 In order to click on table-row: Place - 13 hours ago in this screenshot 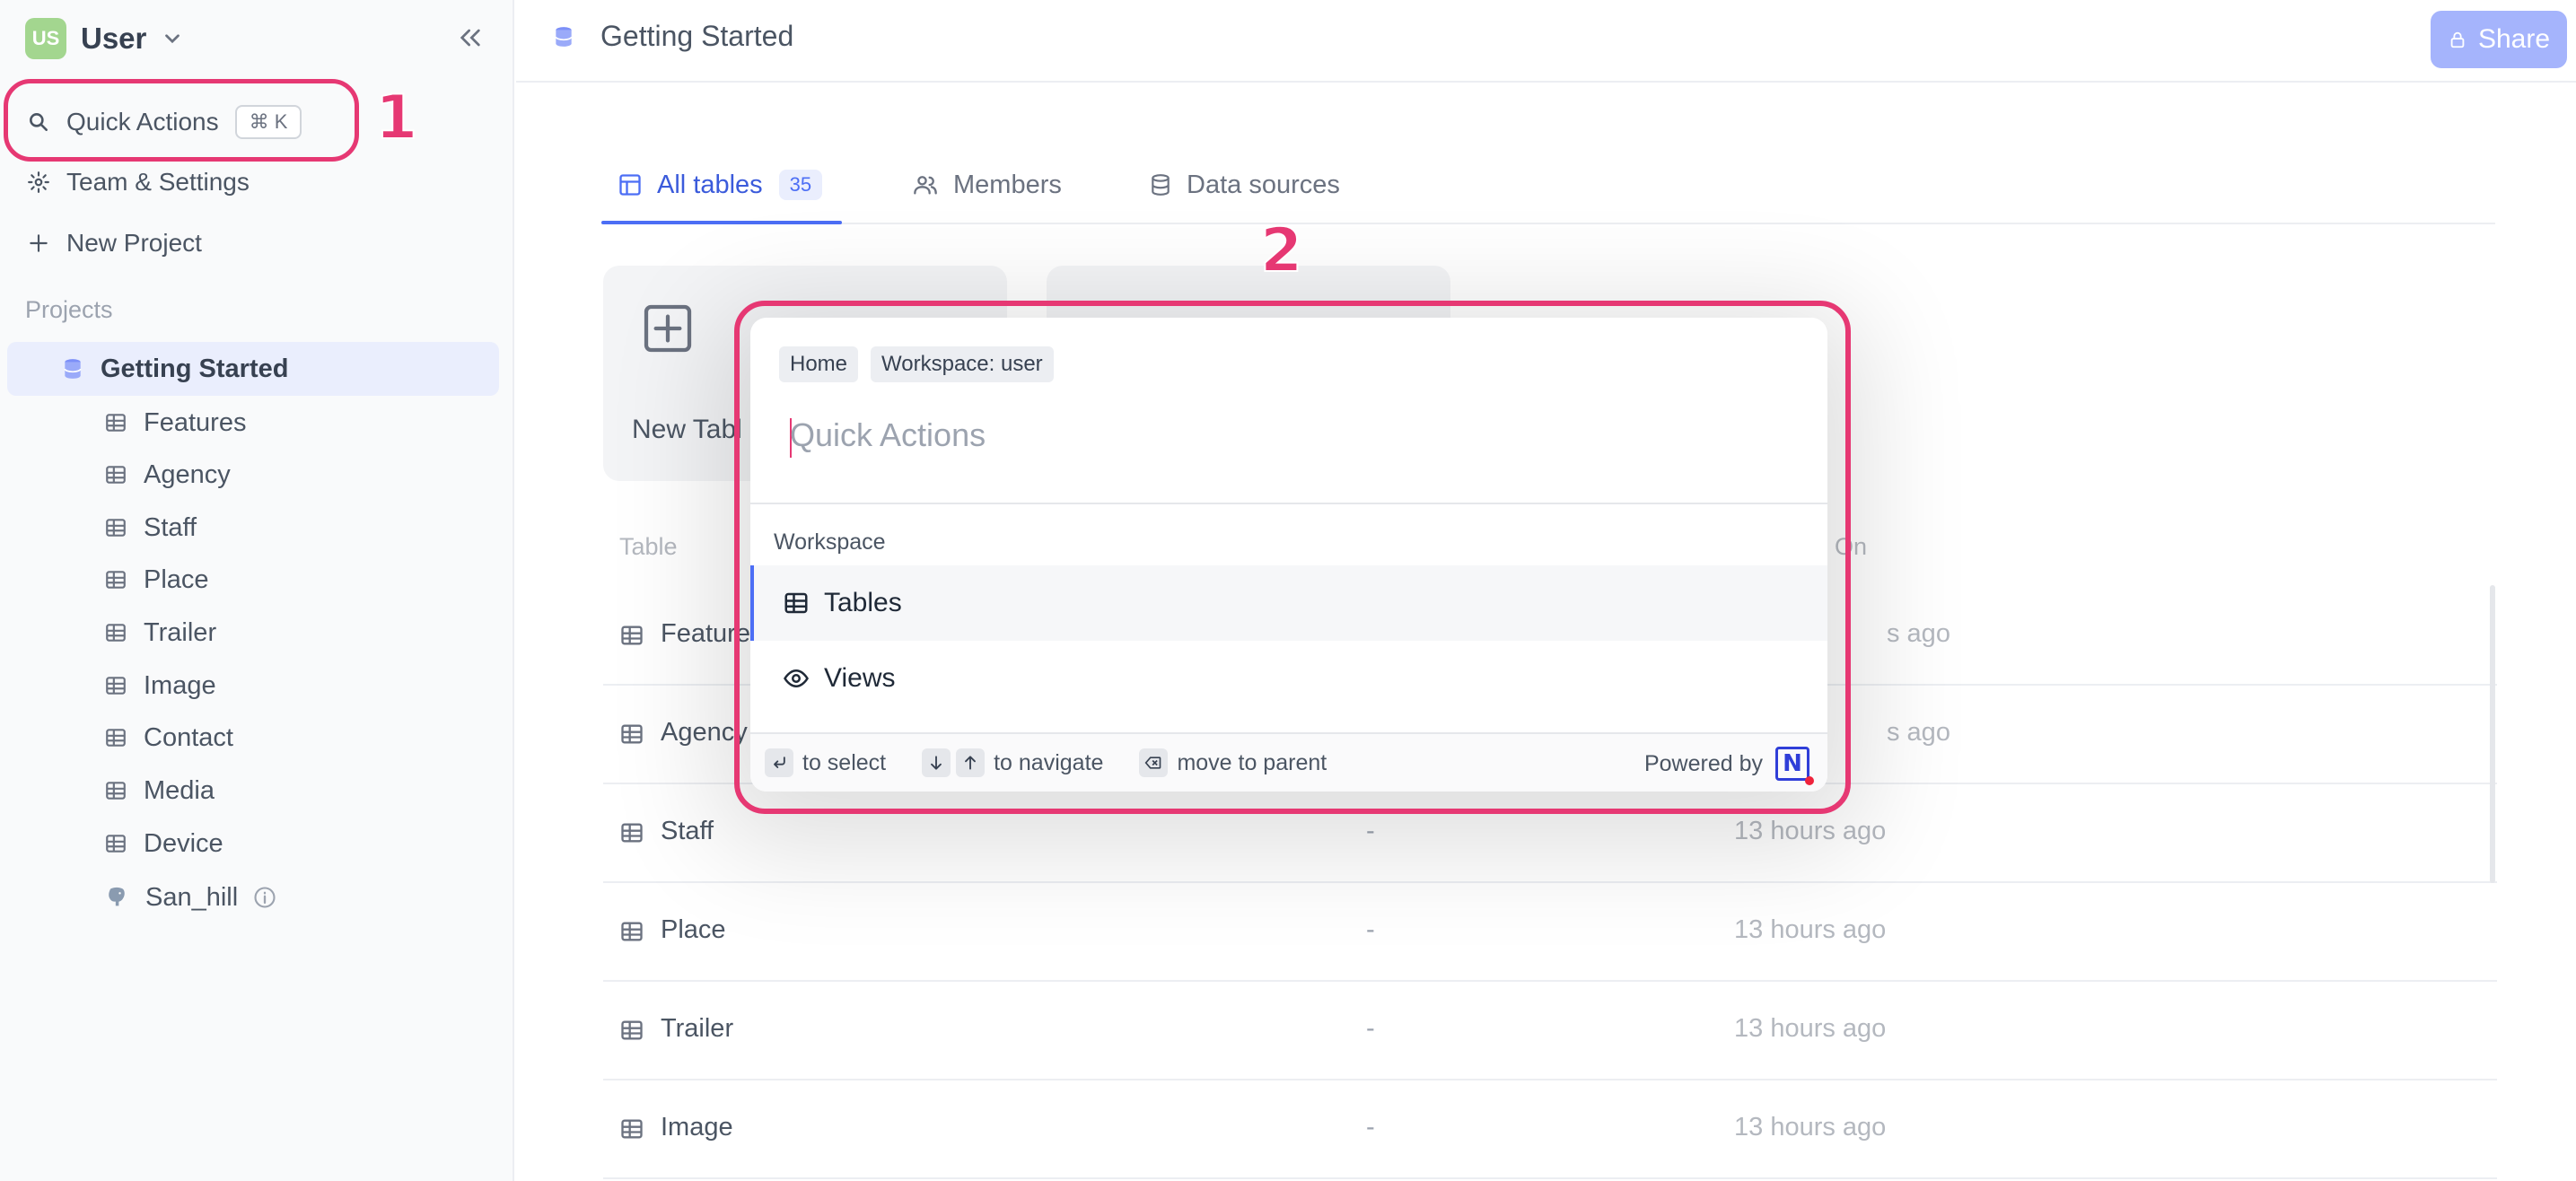, I will do `click(1550, 932)`.